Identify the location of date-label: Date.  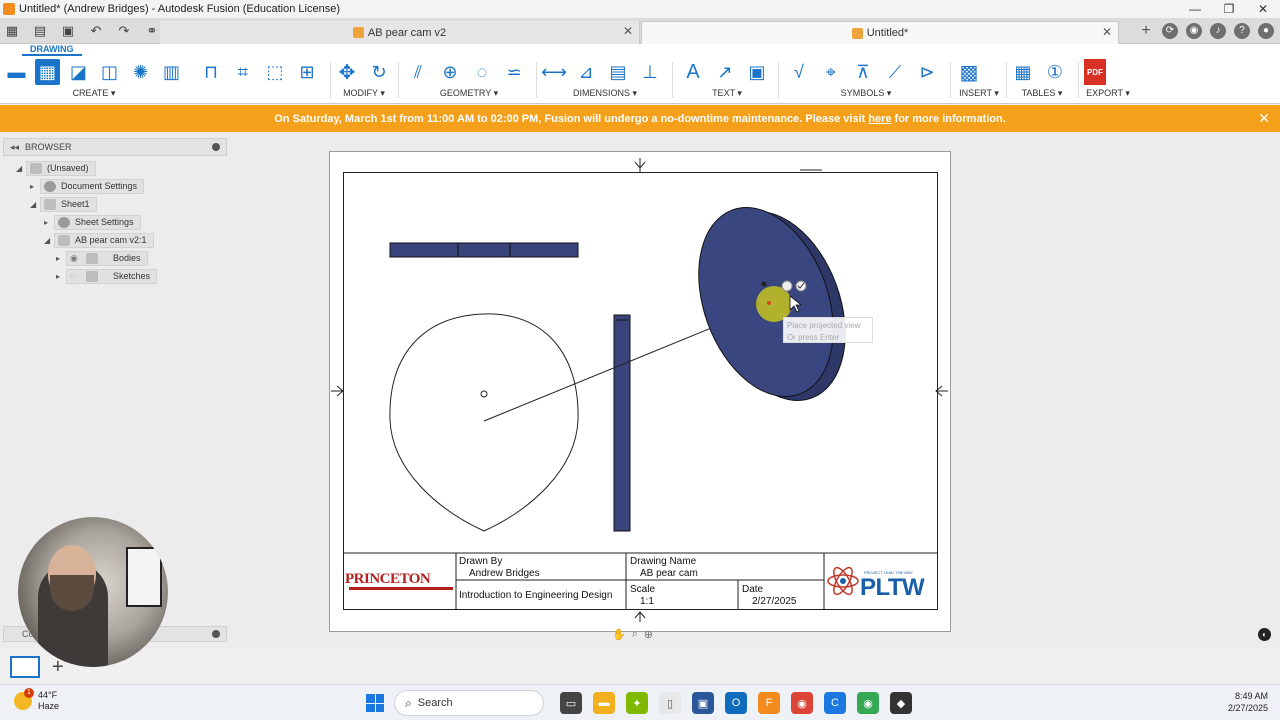
(753, 589).